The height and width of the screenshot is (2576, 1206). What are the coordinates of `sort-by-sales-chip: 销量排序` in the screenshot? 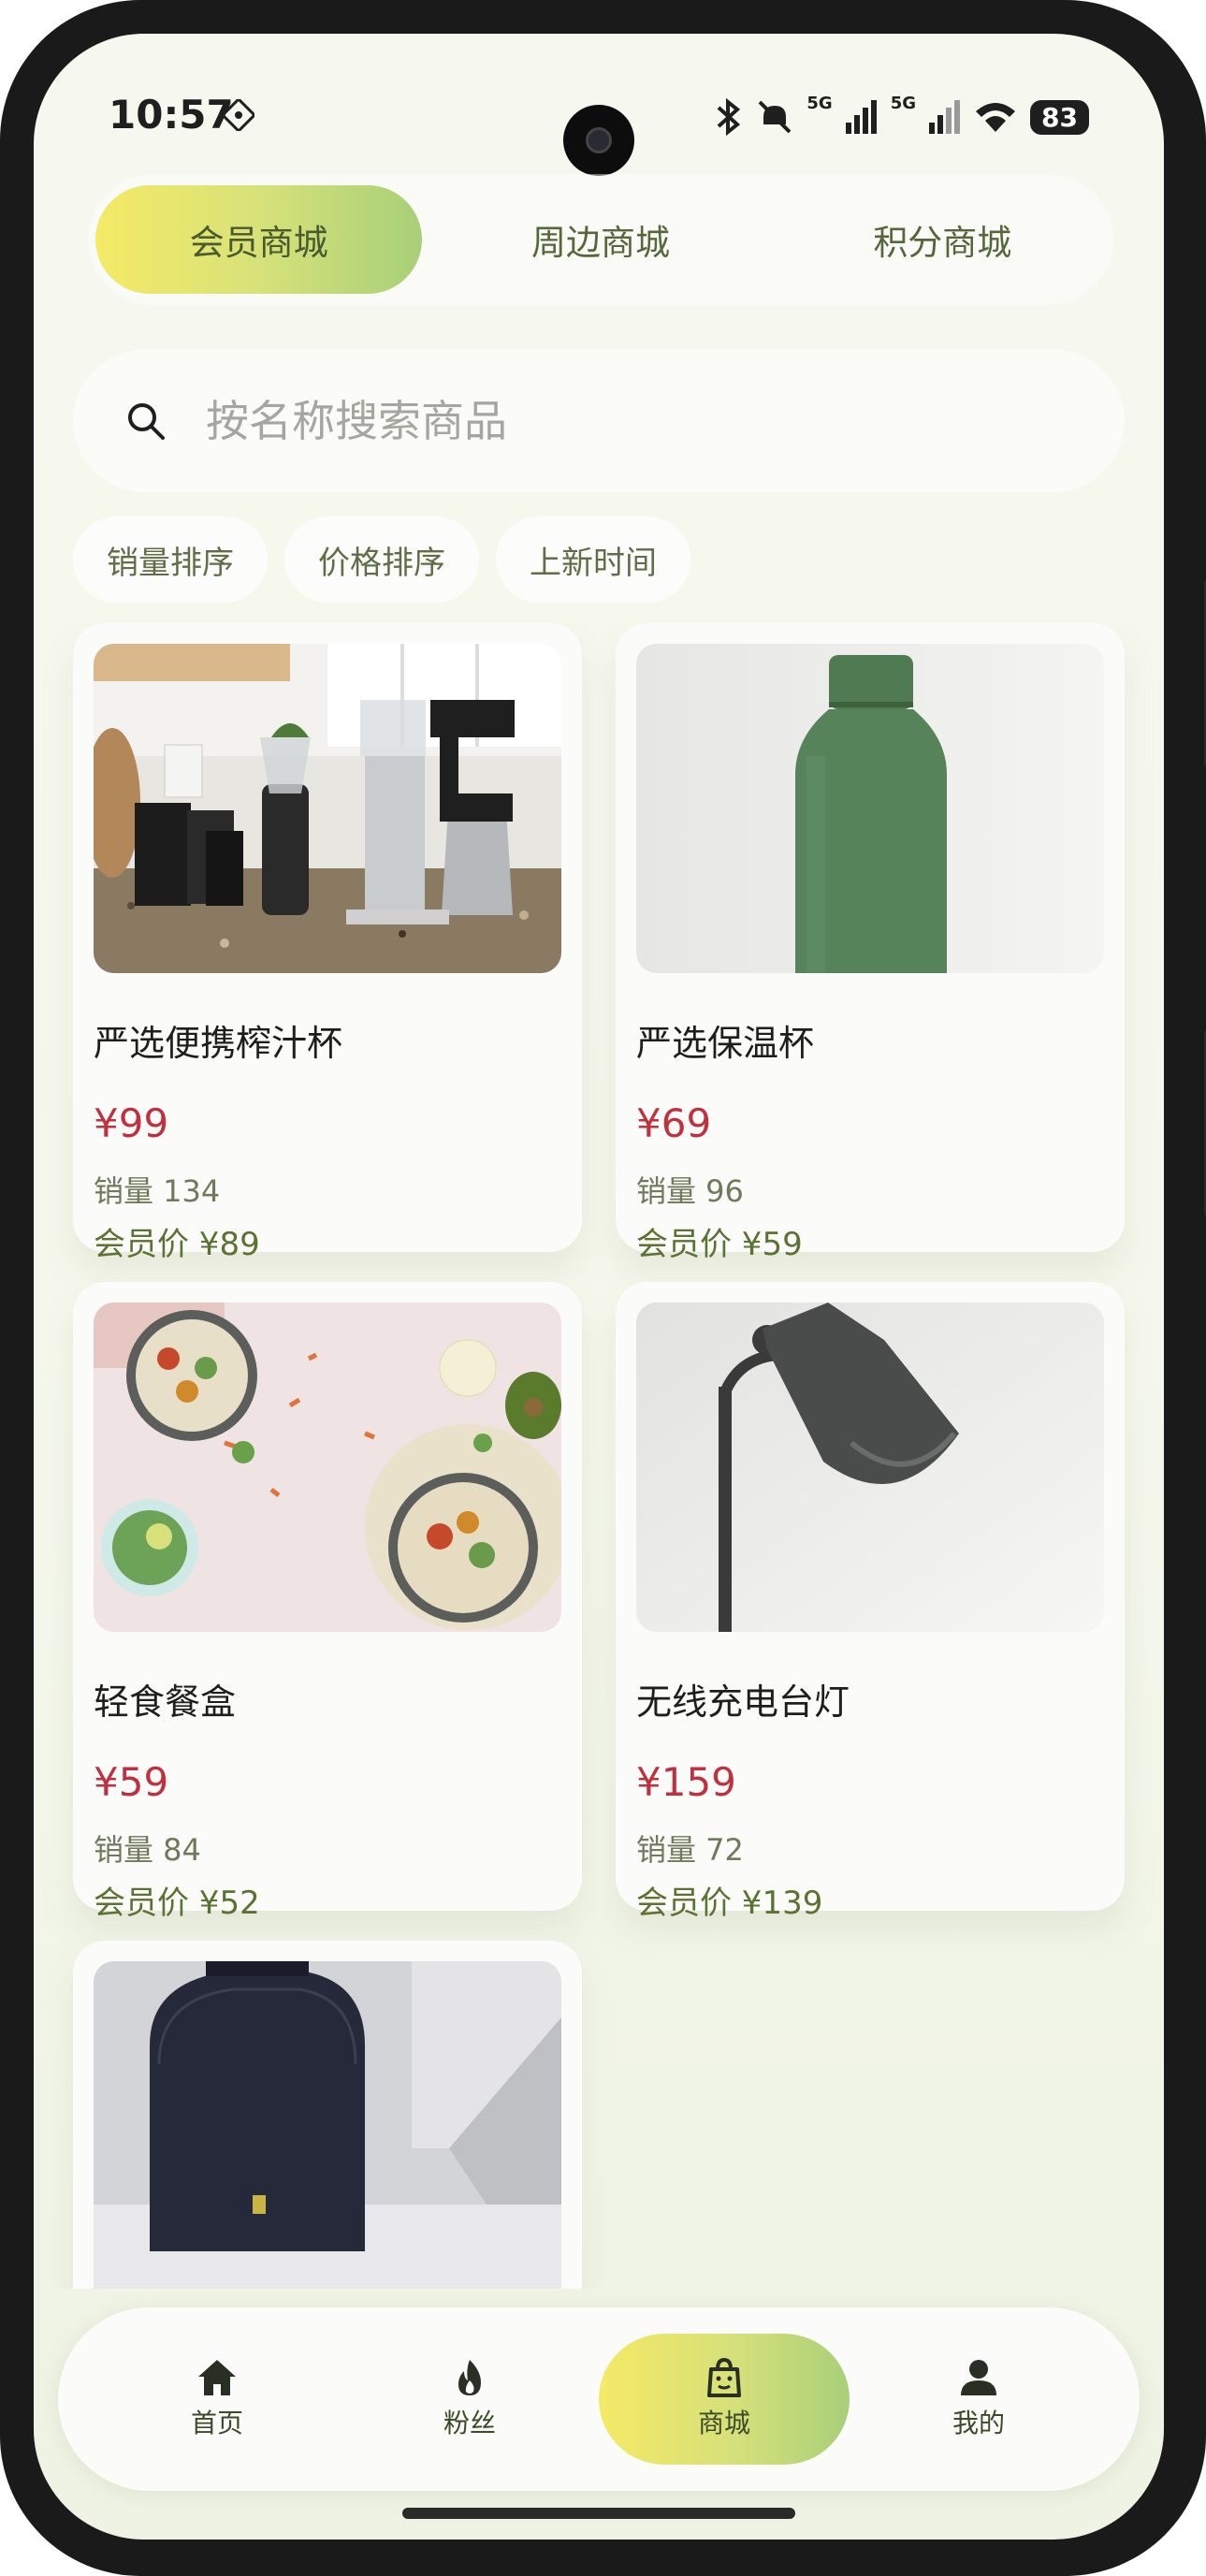 It's located at (170, 560).